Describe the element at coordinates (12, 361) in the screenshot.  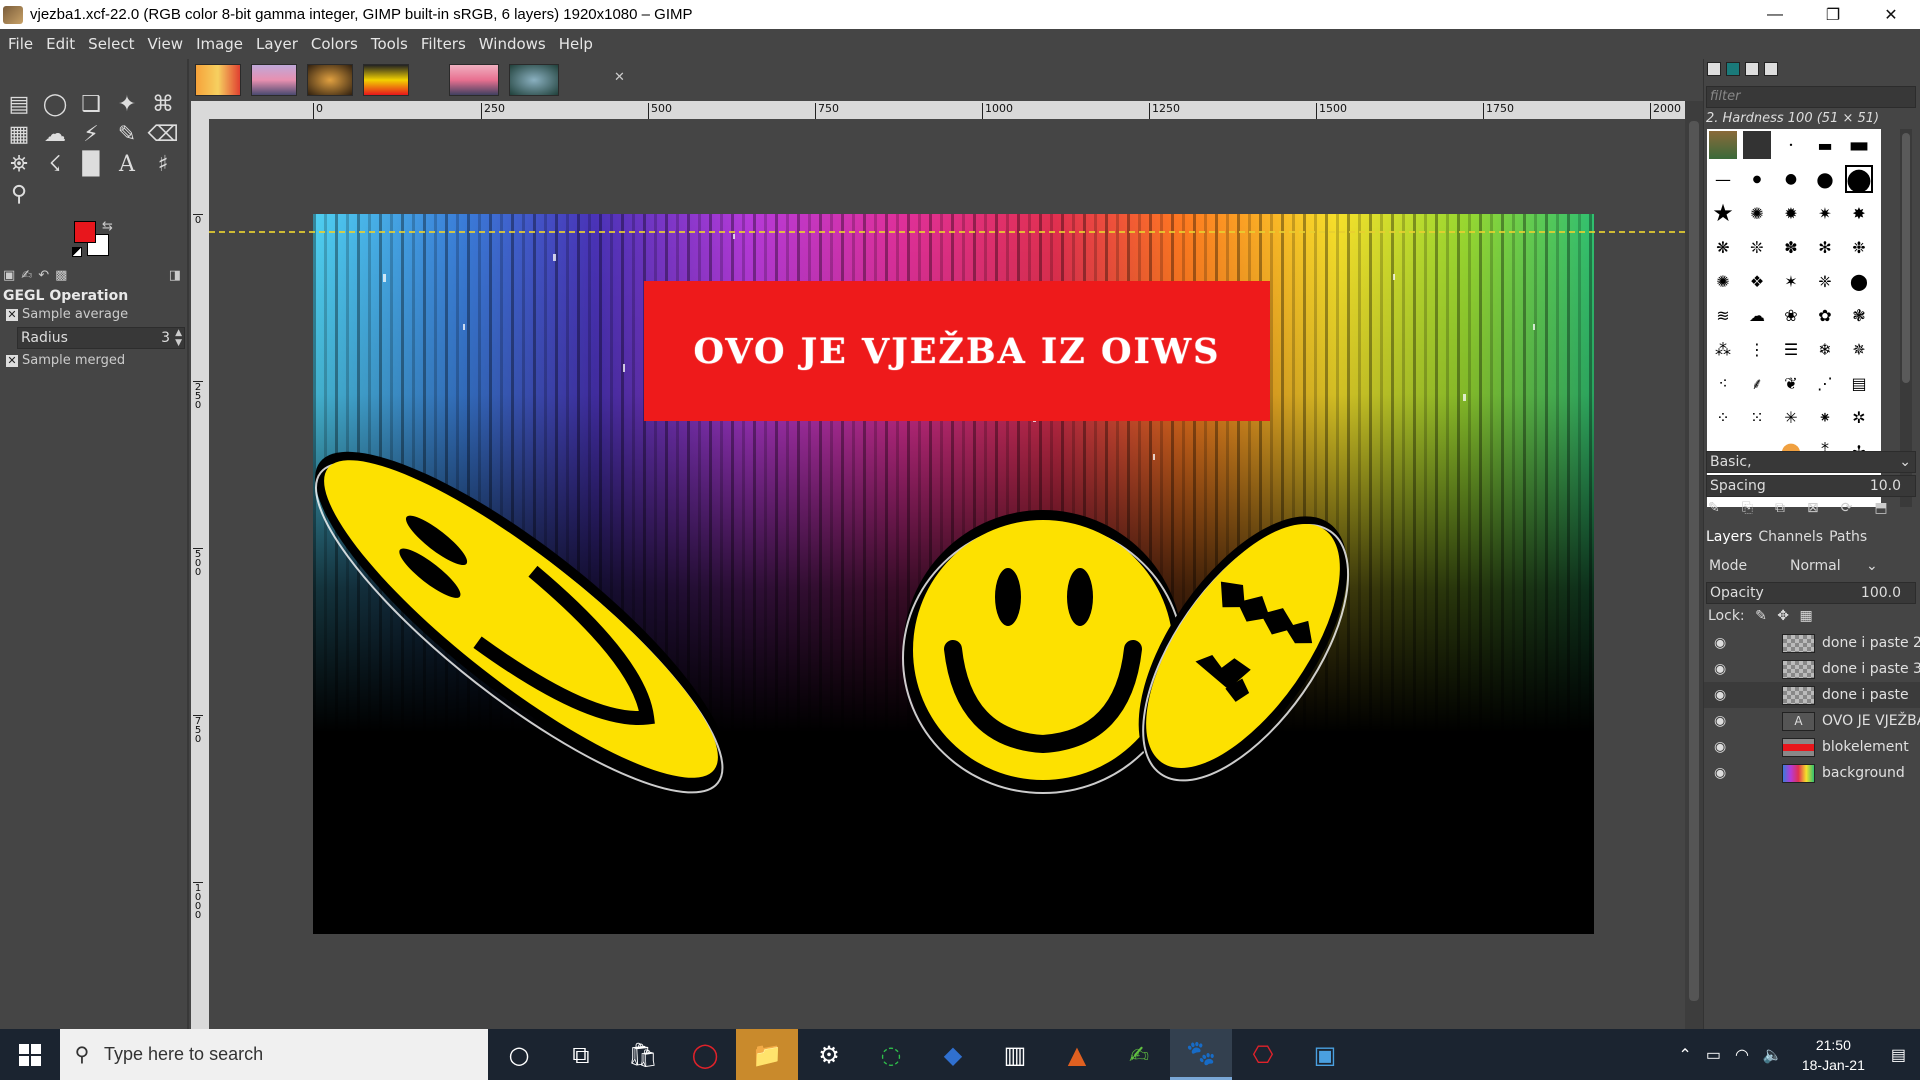
I see `sample-merged-checkbox: ✕` at that location.